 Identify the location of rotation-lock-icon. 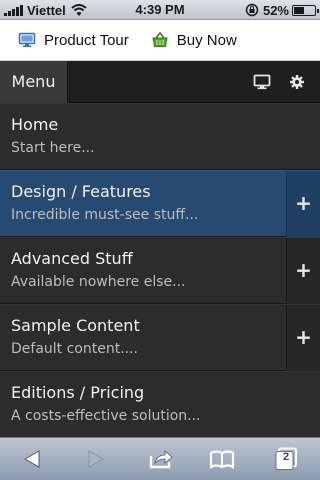
(252, 10).